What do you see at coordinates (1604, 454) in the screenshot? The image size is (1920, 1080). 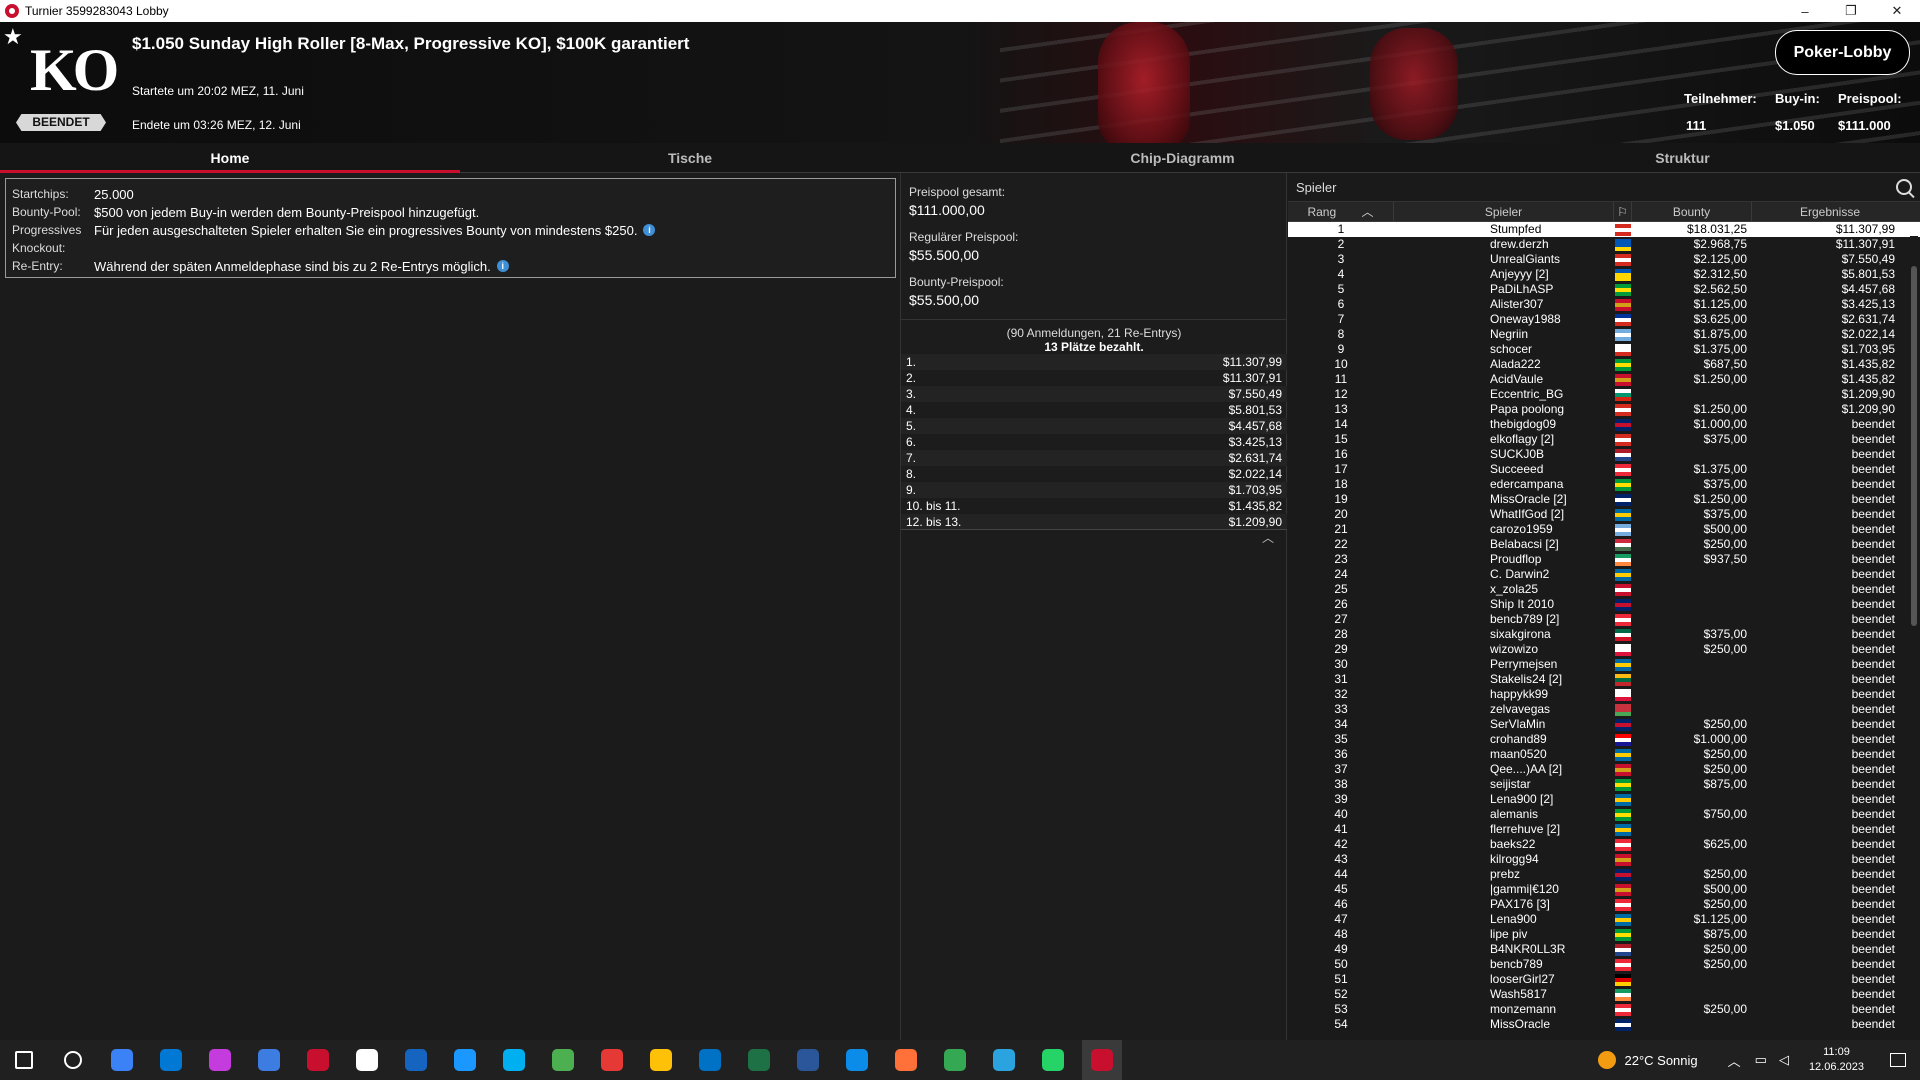 I see `player-row: 16 SUCKJ0B beendet` at bounding box center [1604, 454].